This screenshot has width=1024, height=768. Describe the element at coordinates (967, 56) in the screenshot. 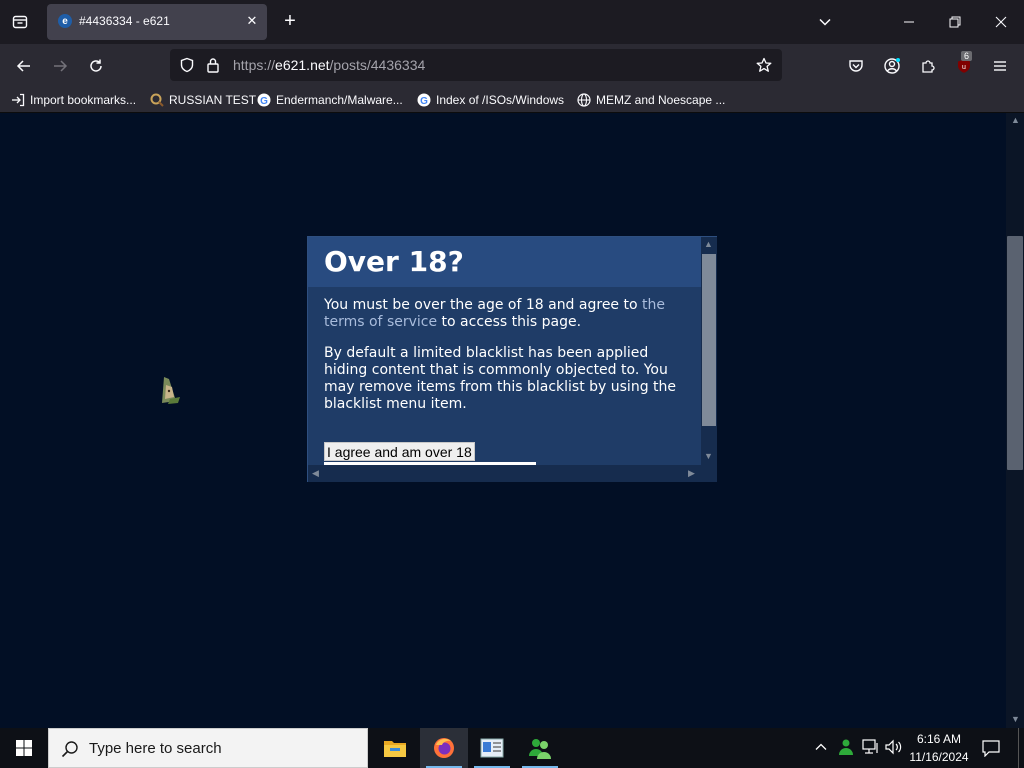

I see `extension-badge: 6` at that location.